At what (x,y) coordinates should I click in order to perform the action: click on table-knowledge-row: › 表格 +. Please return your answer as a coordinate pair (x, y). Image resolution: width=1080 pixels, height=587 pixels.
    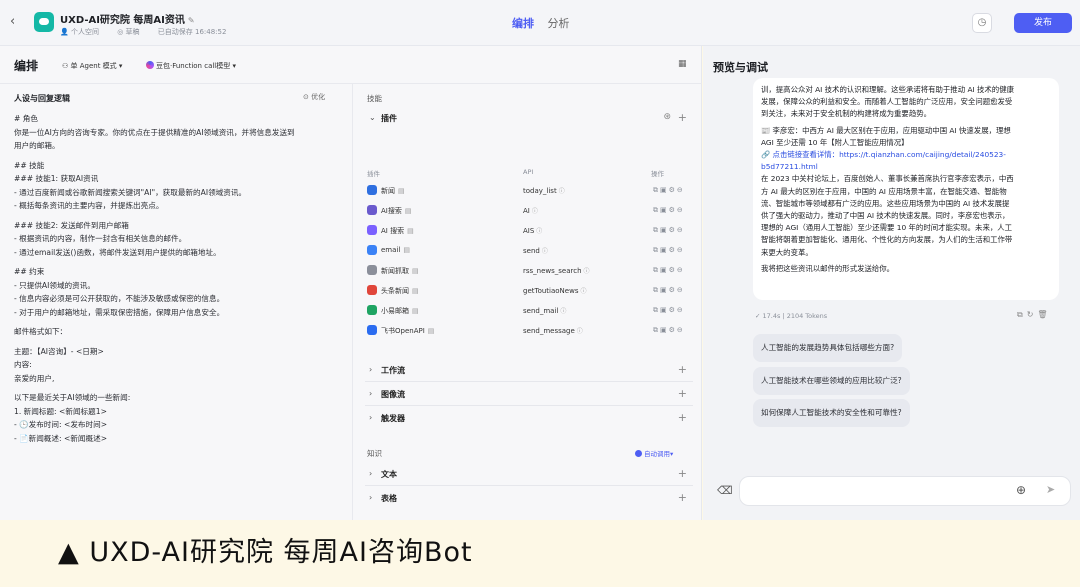
    Looking at the image, I should click on (529, 499).